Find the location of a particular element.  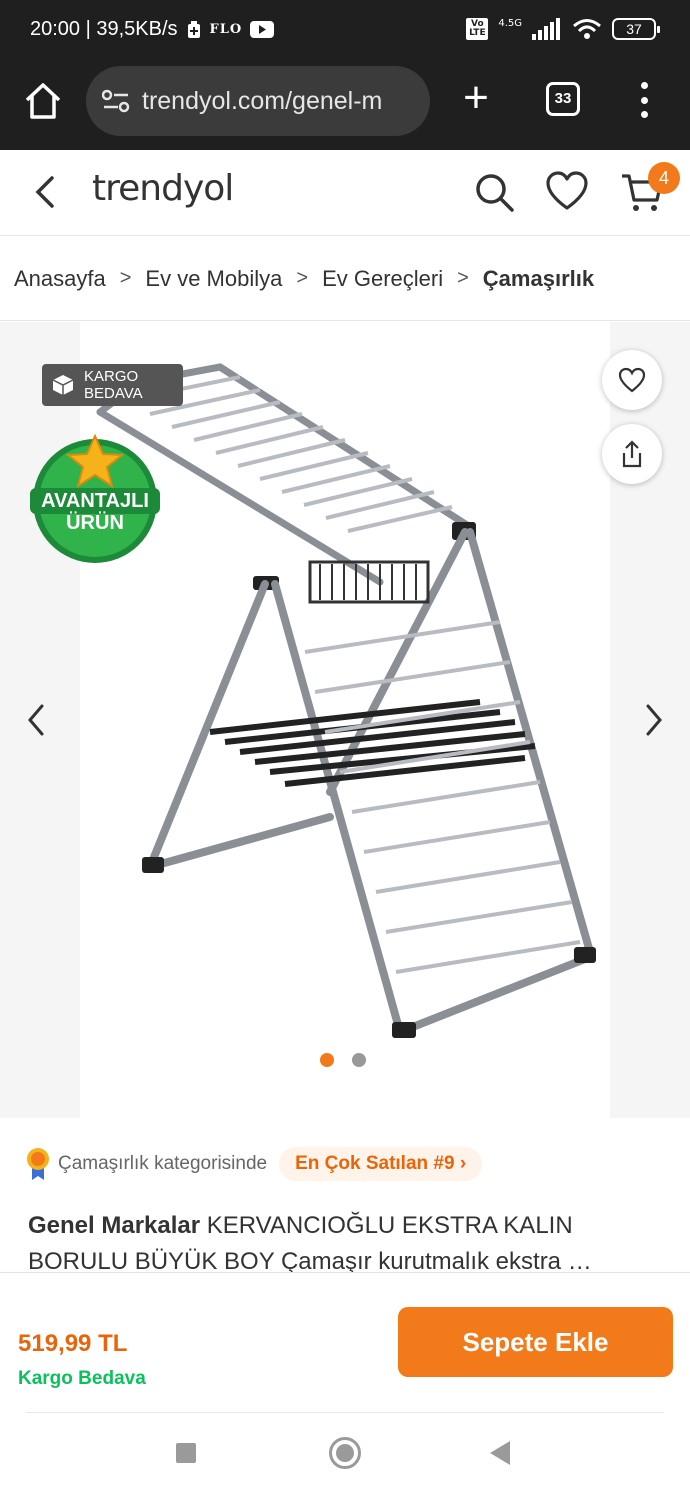

gallery-pagination is located at coordinates (343, 1060).